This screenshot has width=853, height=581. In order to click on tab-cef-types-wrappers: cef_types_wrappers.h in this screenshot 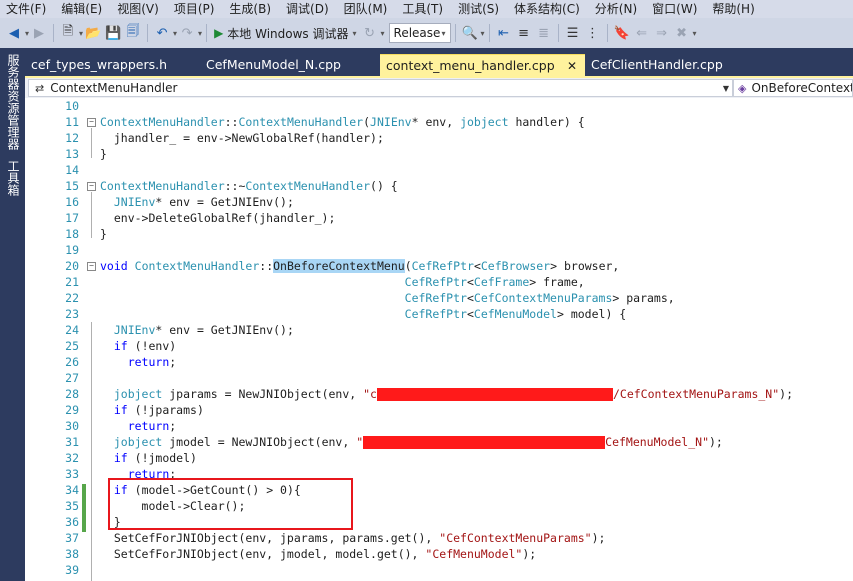, I will do `click(100, 65)`.